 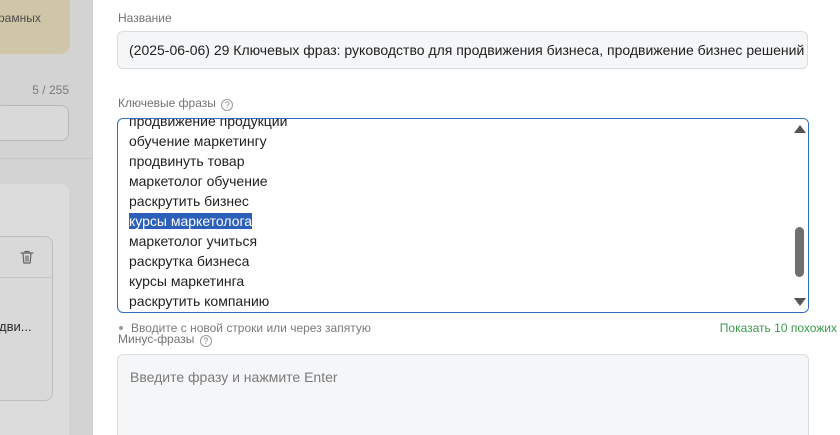 I want to click on keyword-line: обучение маркетингу, so click(x=198, y=141).